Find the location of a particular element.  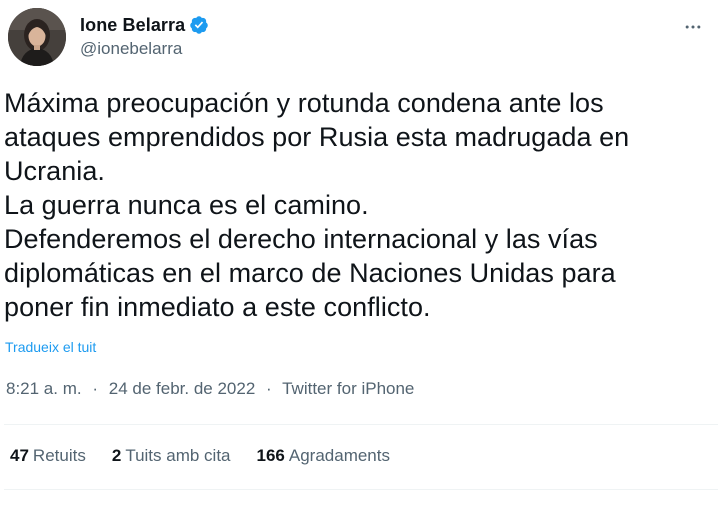

stat-count: 2 is located at coordinates (116, 455).